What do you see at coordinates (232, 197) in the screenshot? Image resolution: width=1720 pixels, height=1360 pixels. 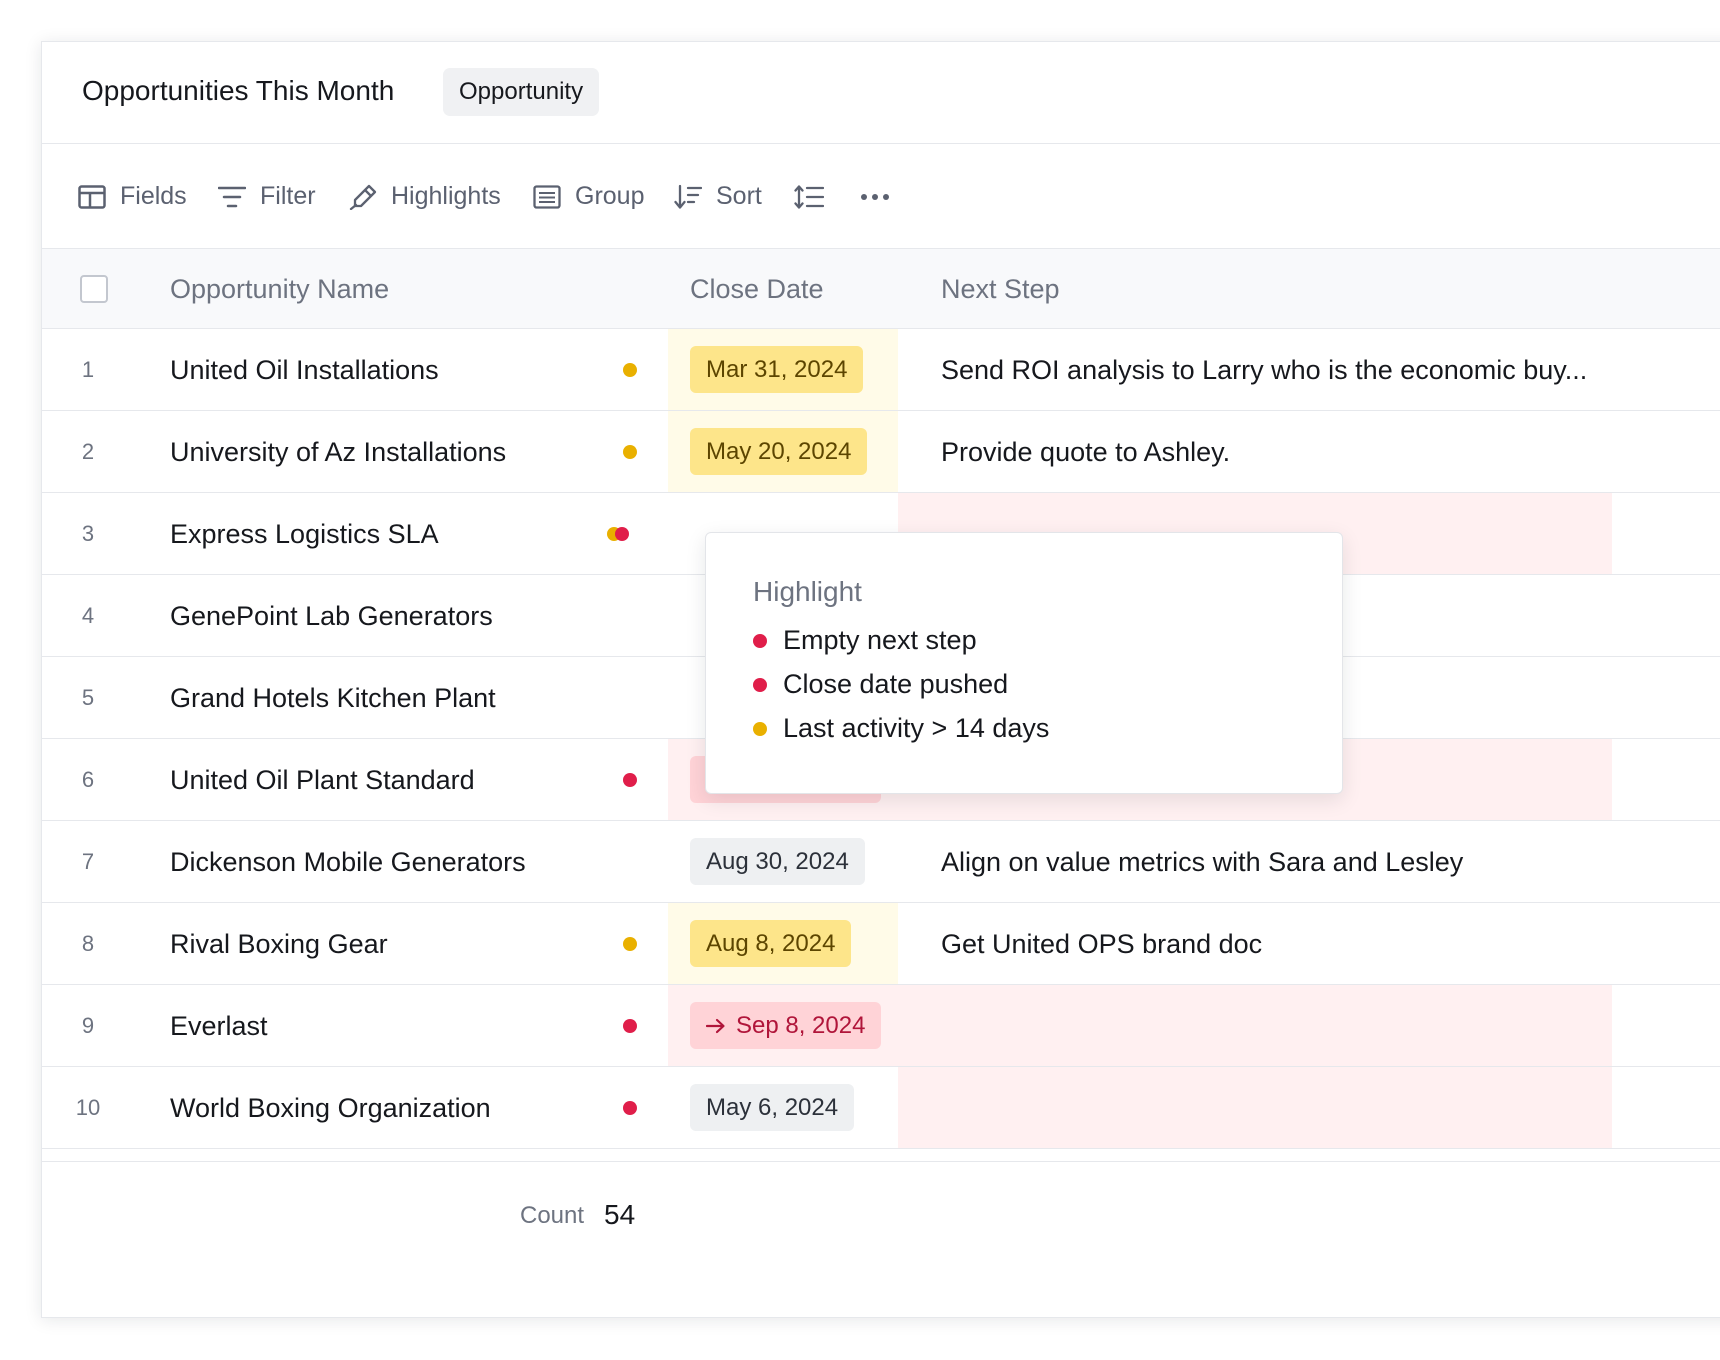 I see `filter-icon` at bounding box center [232, 197].